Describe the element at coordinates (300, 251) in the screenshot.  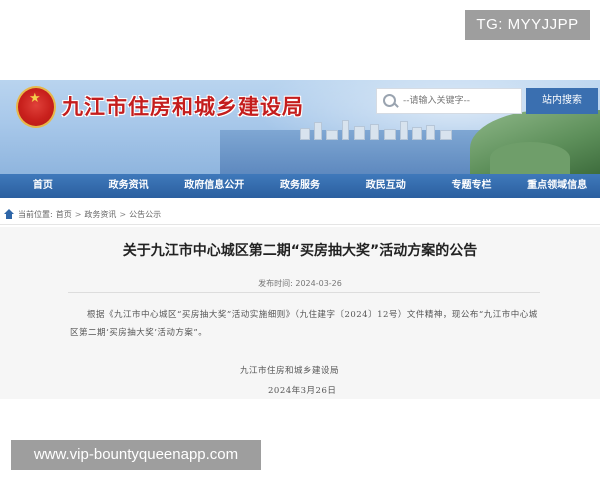
I see `article-title: 关于九江市中心城区第二期“买房抽大奖”活动方案的公告` at that location.